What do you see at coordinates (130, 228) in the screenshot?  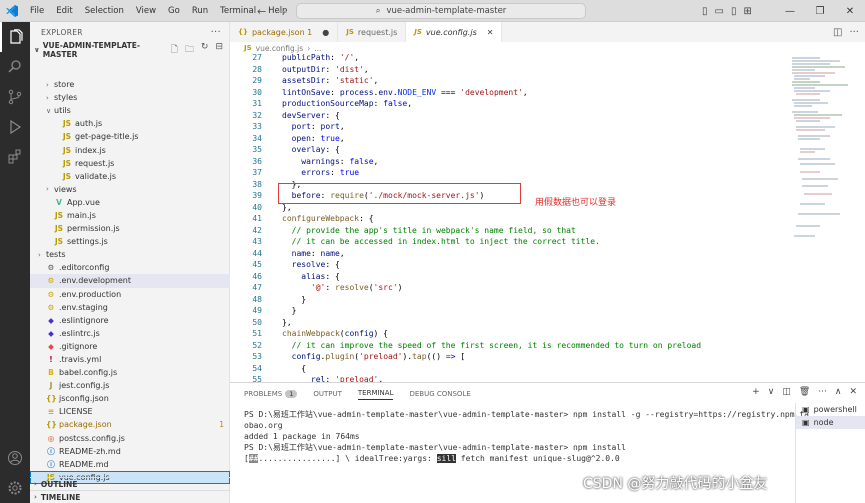 I see `tree-file: JS permission.js` at bounding box center [130, 228].